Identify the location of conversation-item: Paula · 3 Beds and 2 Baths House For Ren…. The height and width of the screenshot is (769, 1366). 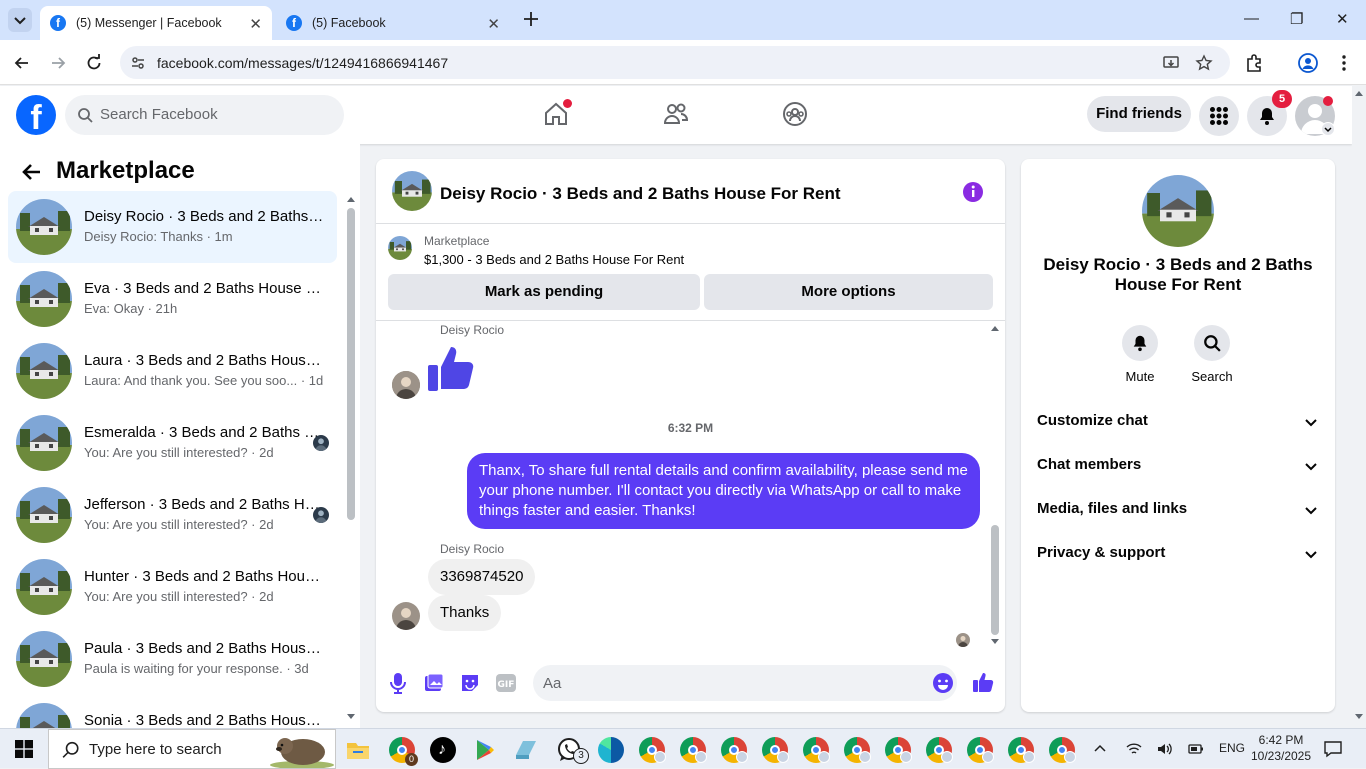
(172, 659).